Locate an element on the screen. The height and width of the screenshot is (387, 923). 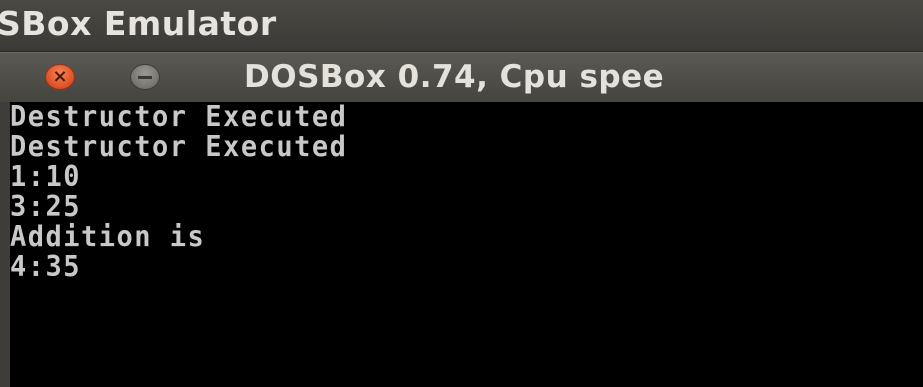
console-line: 4:35 is located at coordinates (46, 267).